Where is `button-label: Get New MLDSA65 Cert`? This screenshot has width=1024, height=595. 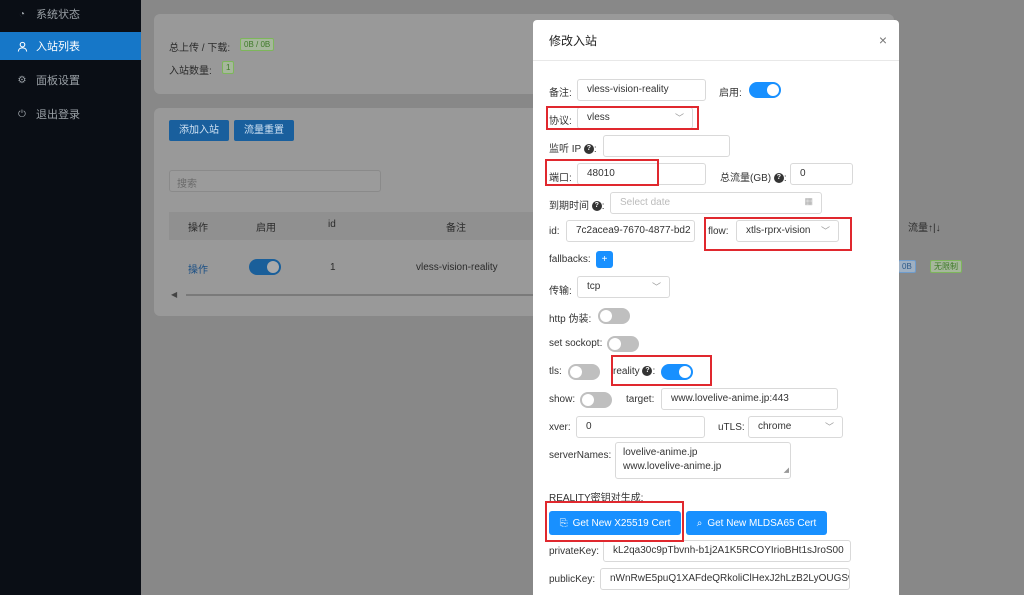
button-label: Get New MLDSA65 Cert is located at coordinates (762, 523).